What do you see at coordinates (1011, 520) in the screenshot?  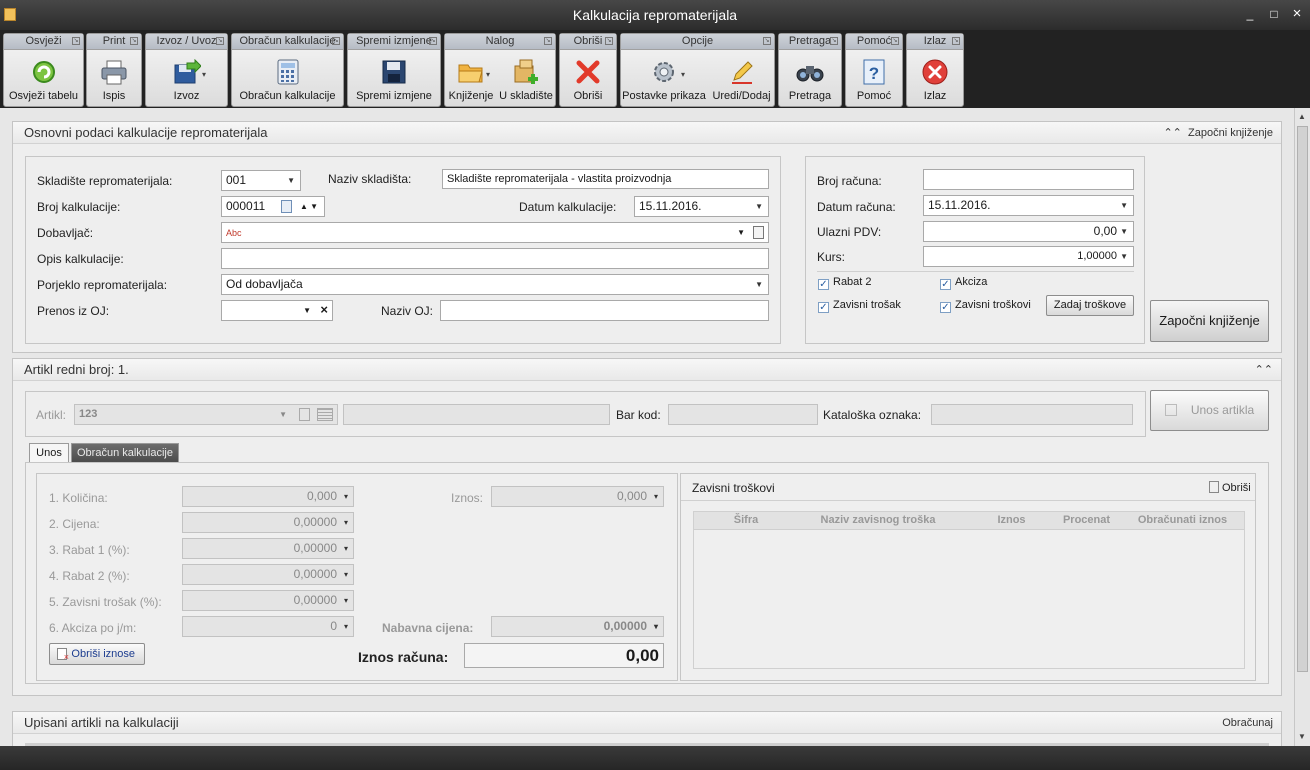 I see `column-header: Iznos` at bounding box center [1011, 520].